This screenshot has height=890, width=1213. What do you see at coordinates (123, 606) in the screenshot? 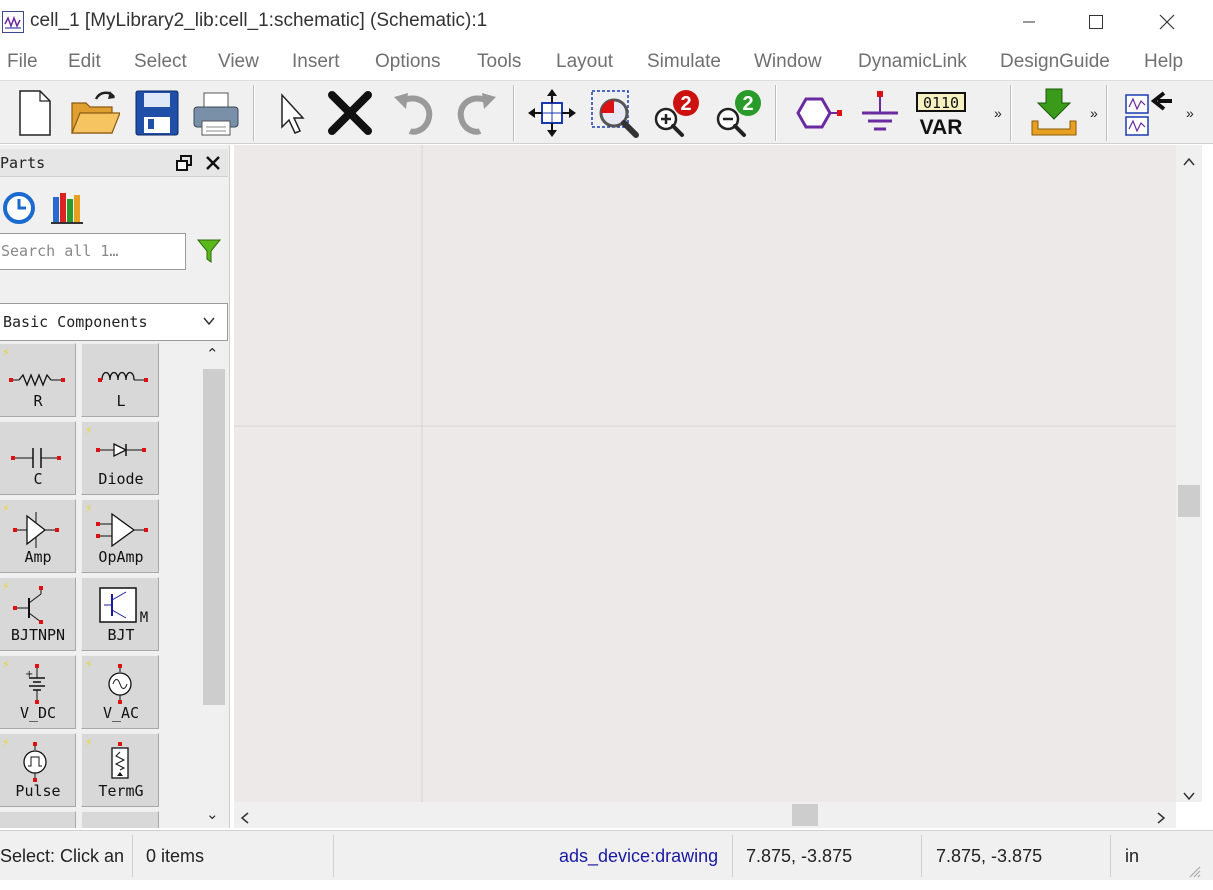
I see `bjt-model-icon: M` at bounding box center [123, 606].